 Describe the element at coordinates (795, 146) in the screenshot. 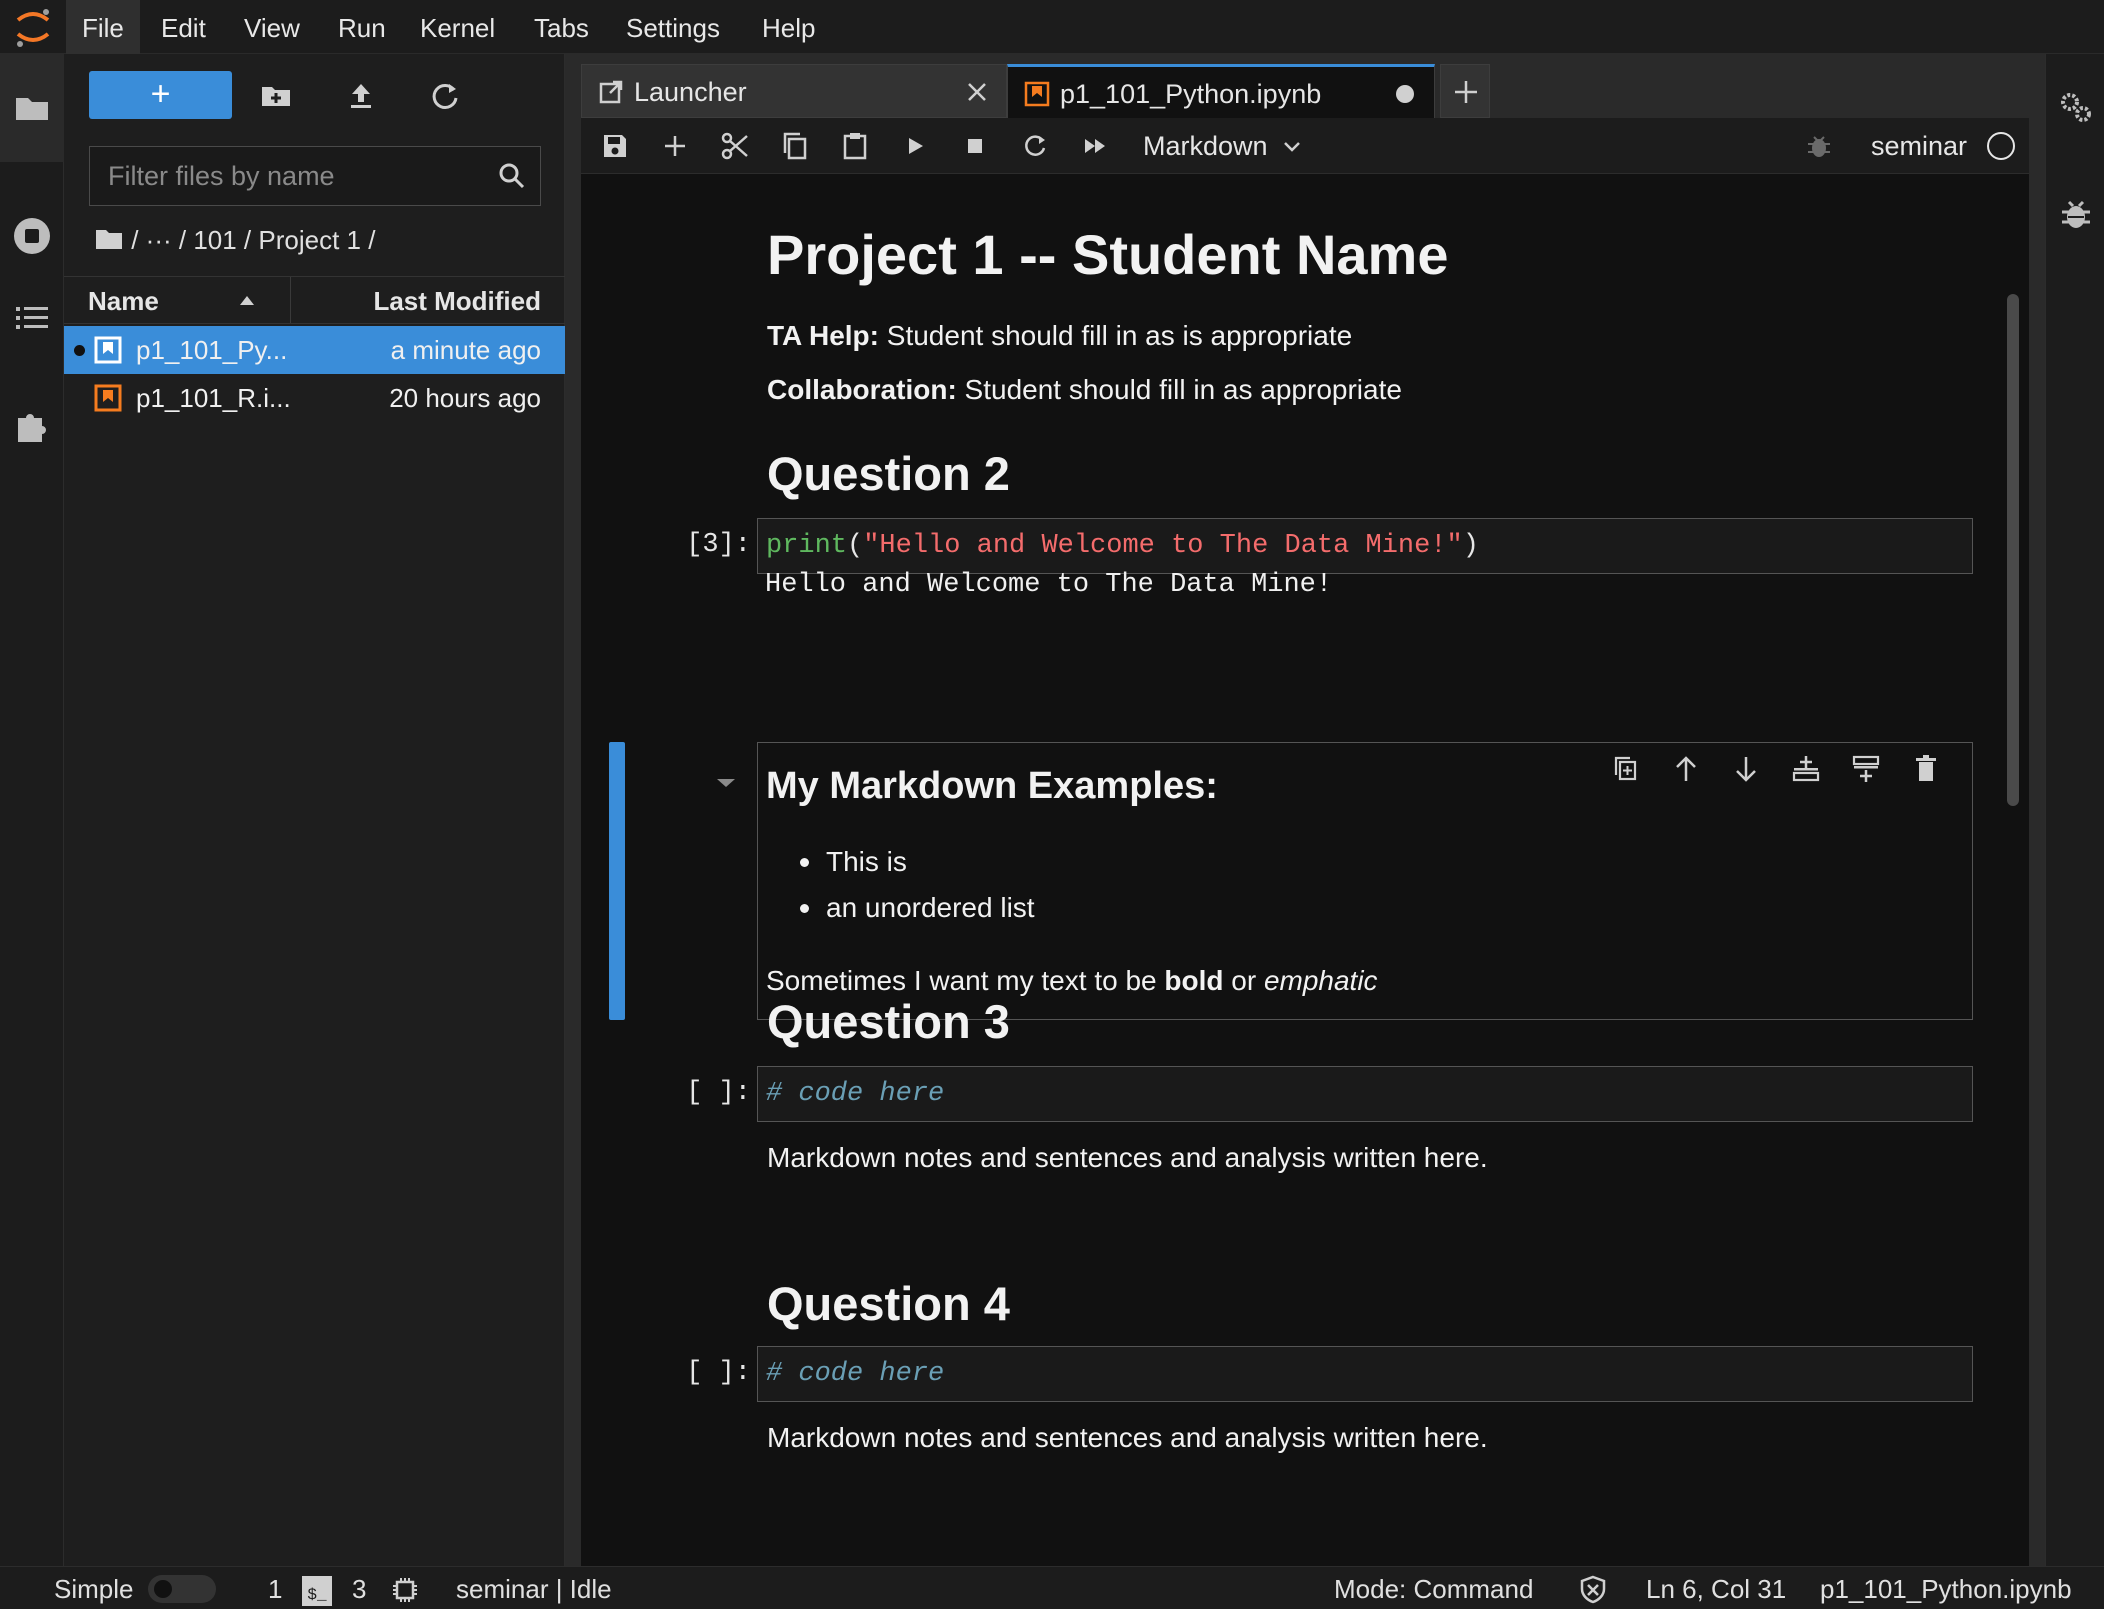

I see `copy-icon` at that location.